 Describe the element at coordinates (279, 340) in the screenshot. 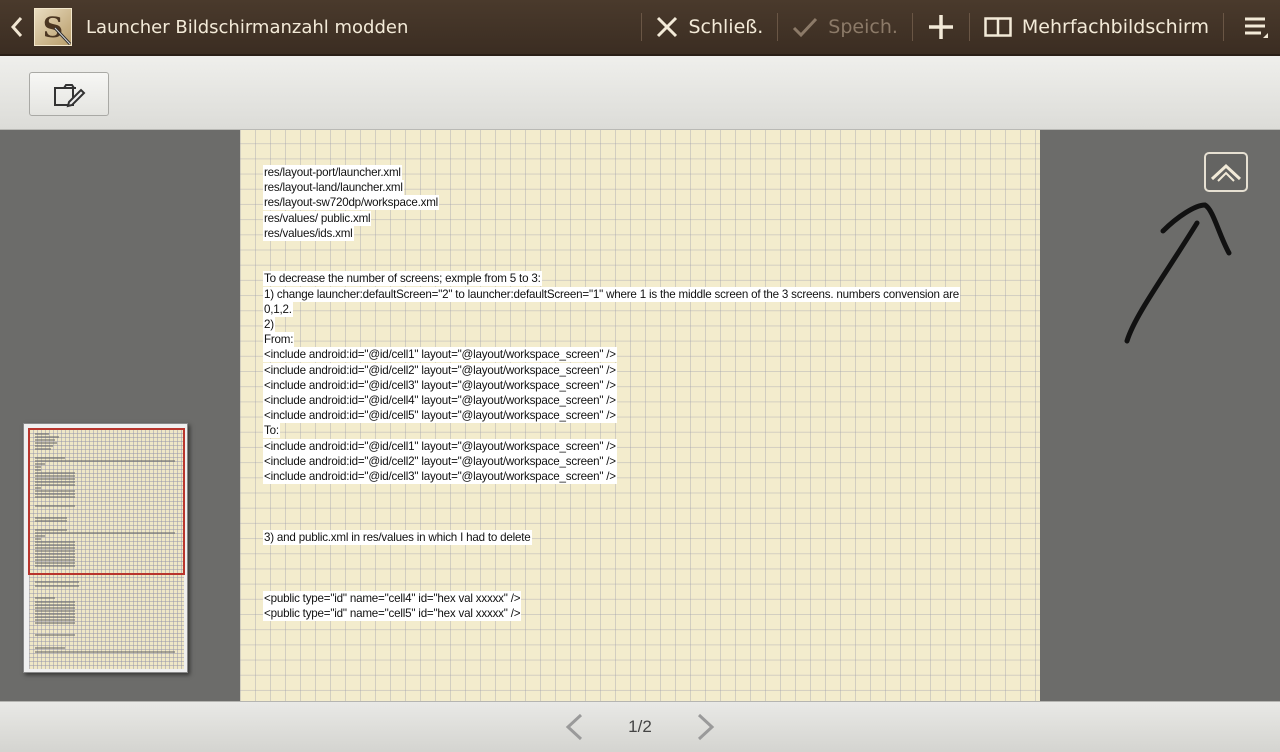

I see `document-line-text: From:` at that location.